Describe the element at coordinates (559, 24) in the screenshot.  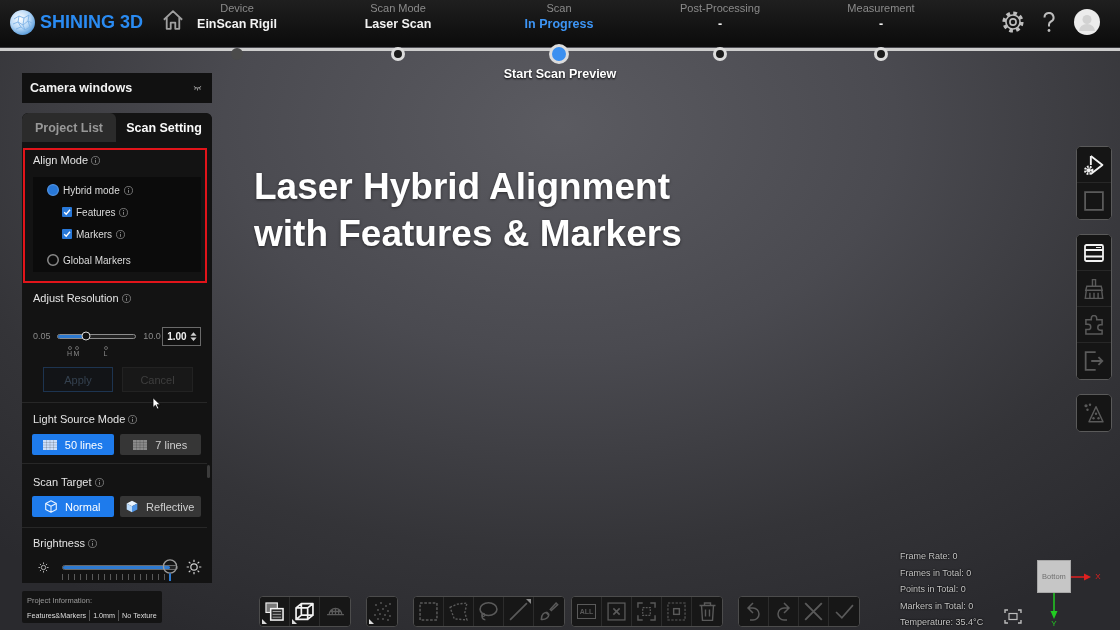
I see `step-value: In Progress` at that location.